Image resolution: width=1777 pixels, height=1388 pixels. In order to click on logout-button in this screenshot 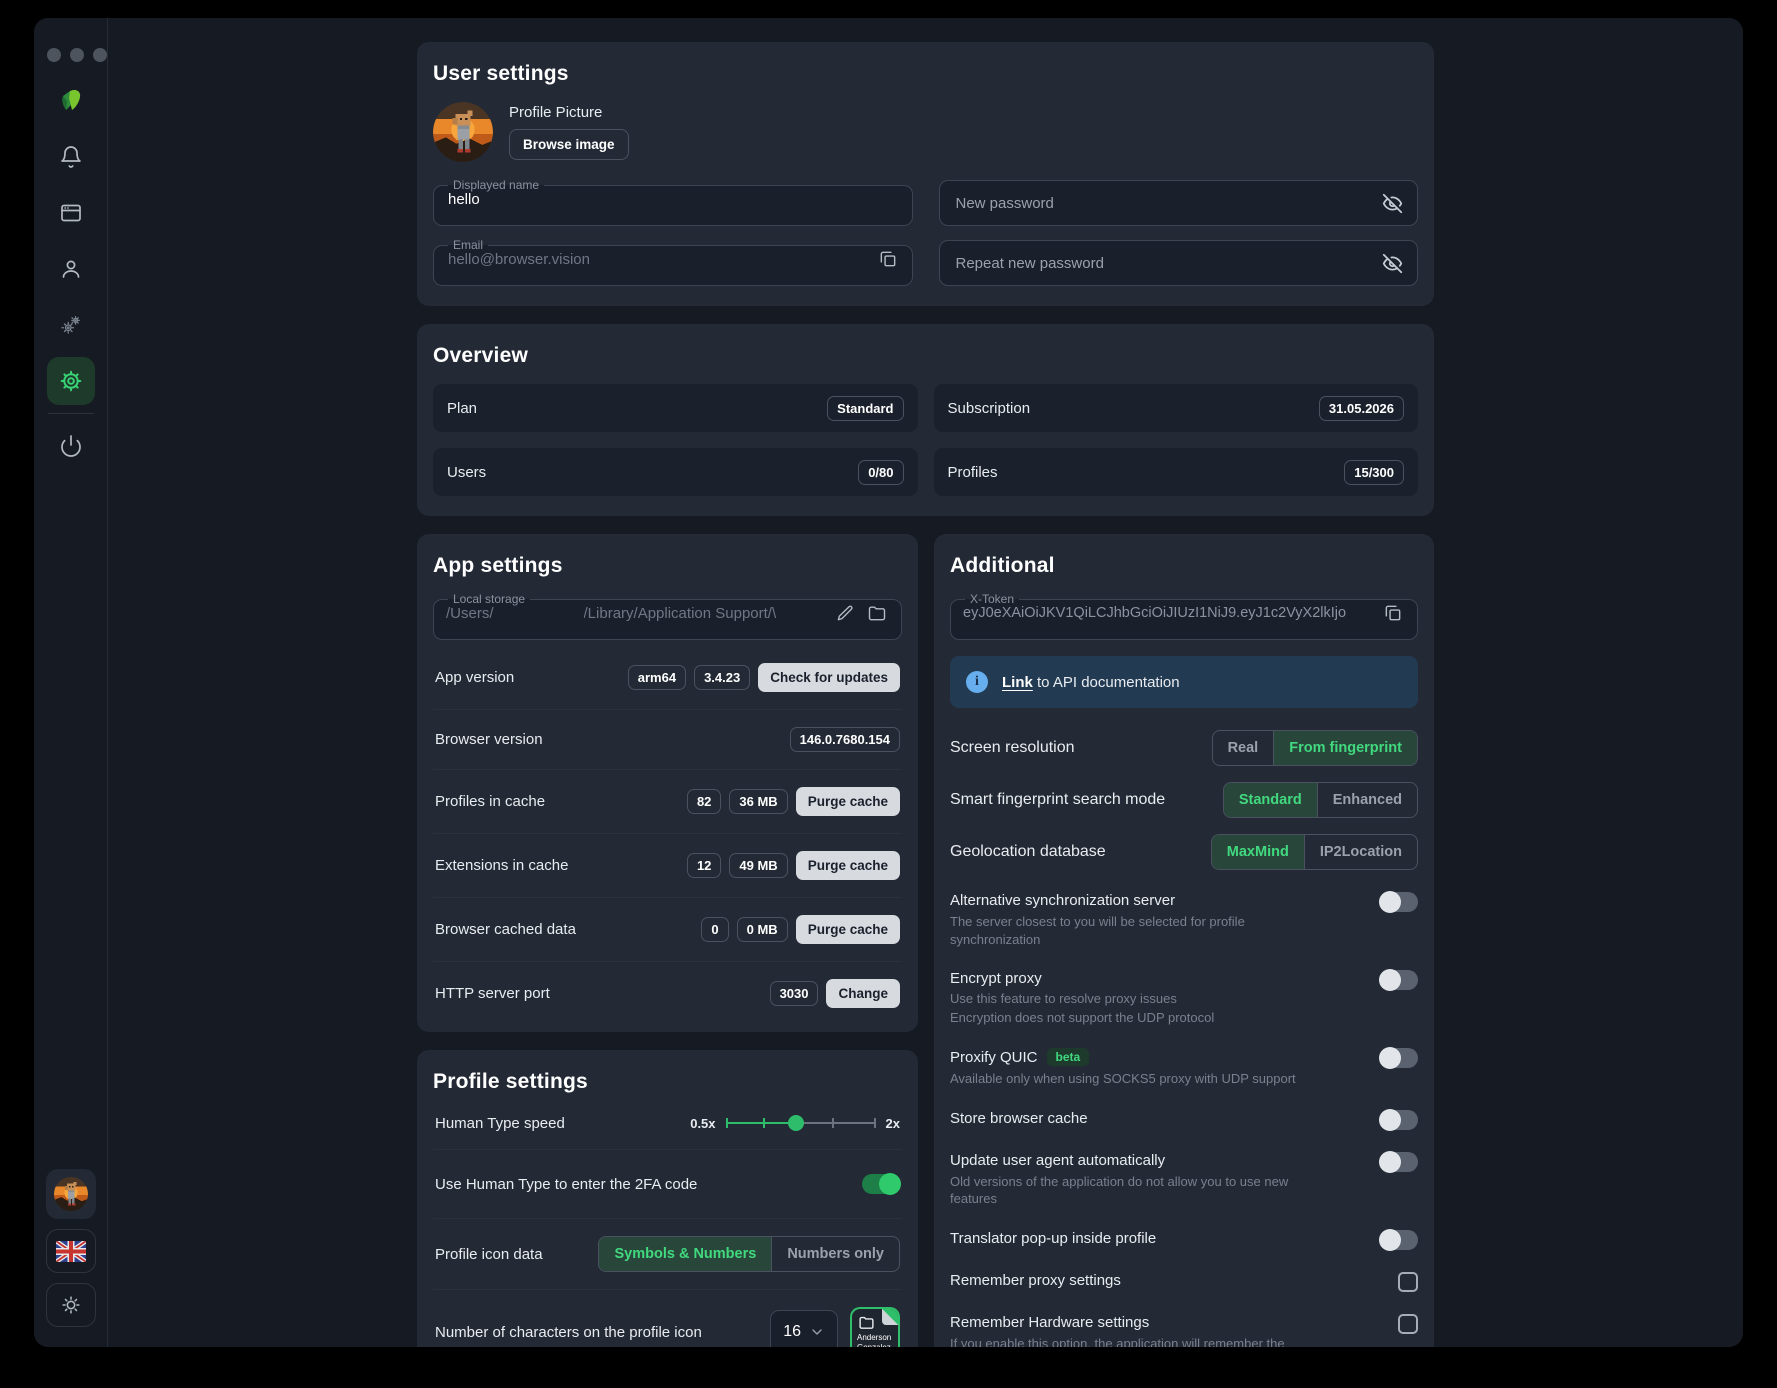, I will do `click(71, 446)`.